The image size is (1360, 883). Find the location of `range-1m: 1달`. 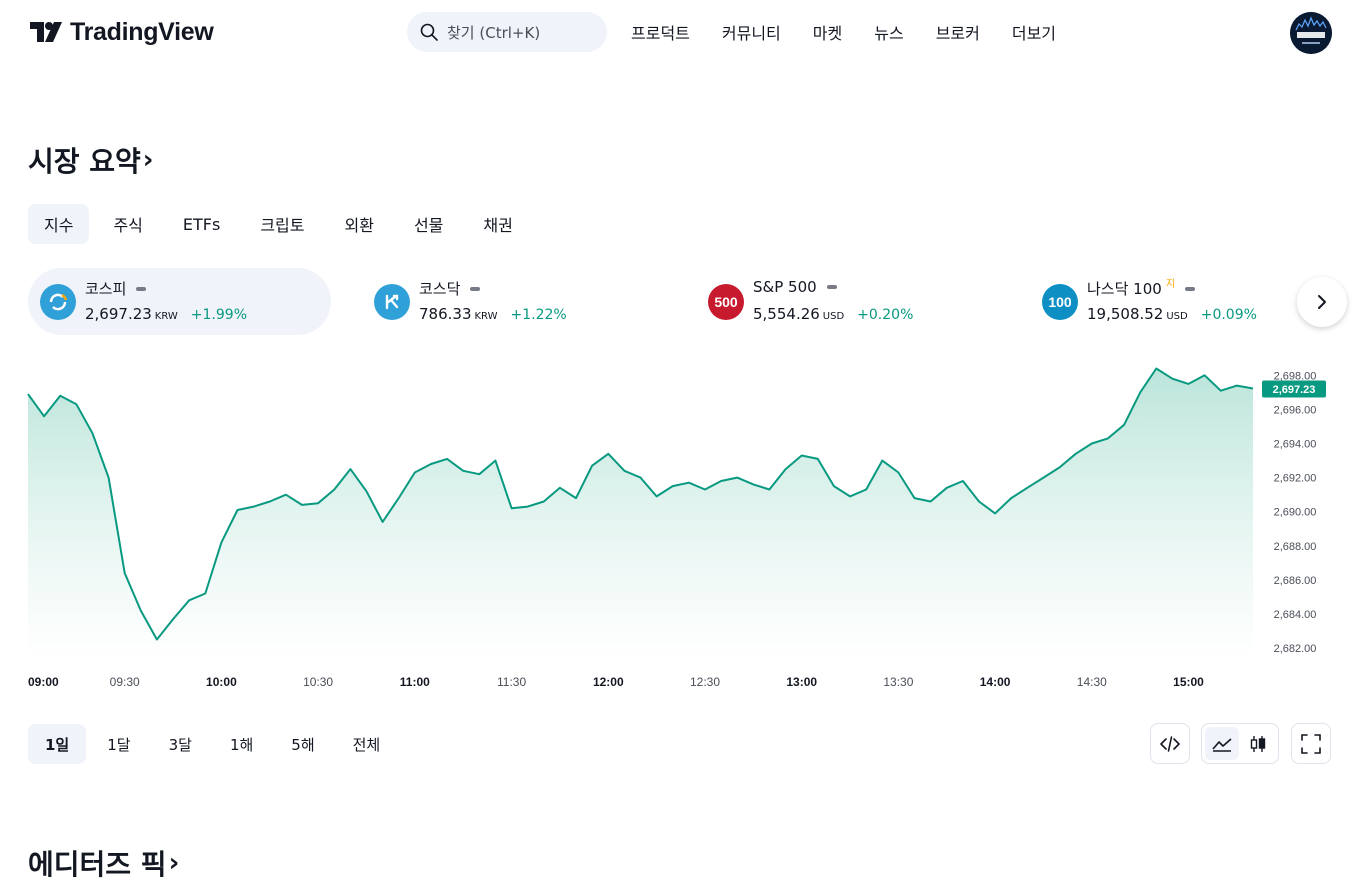

range-1m: 1달 is located at coordinates (118, 744).